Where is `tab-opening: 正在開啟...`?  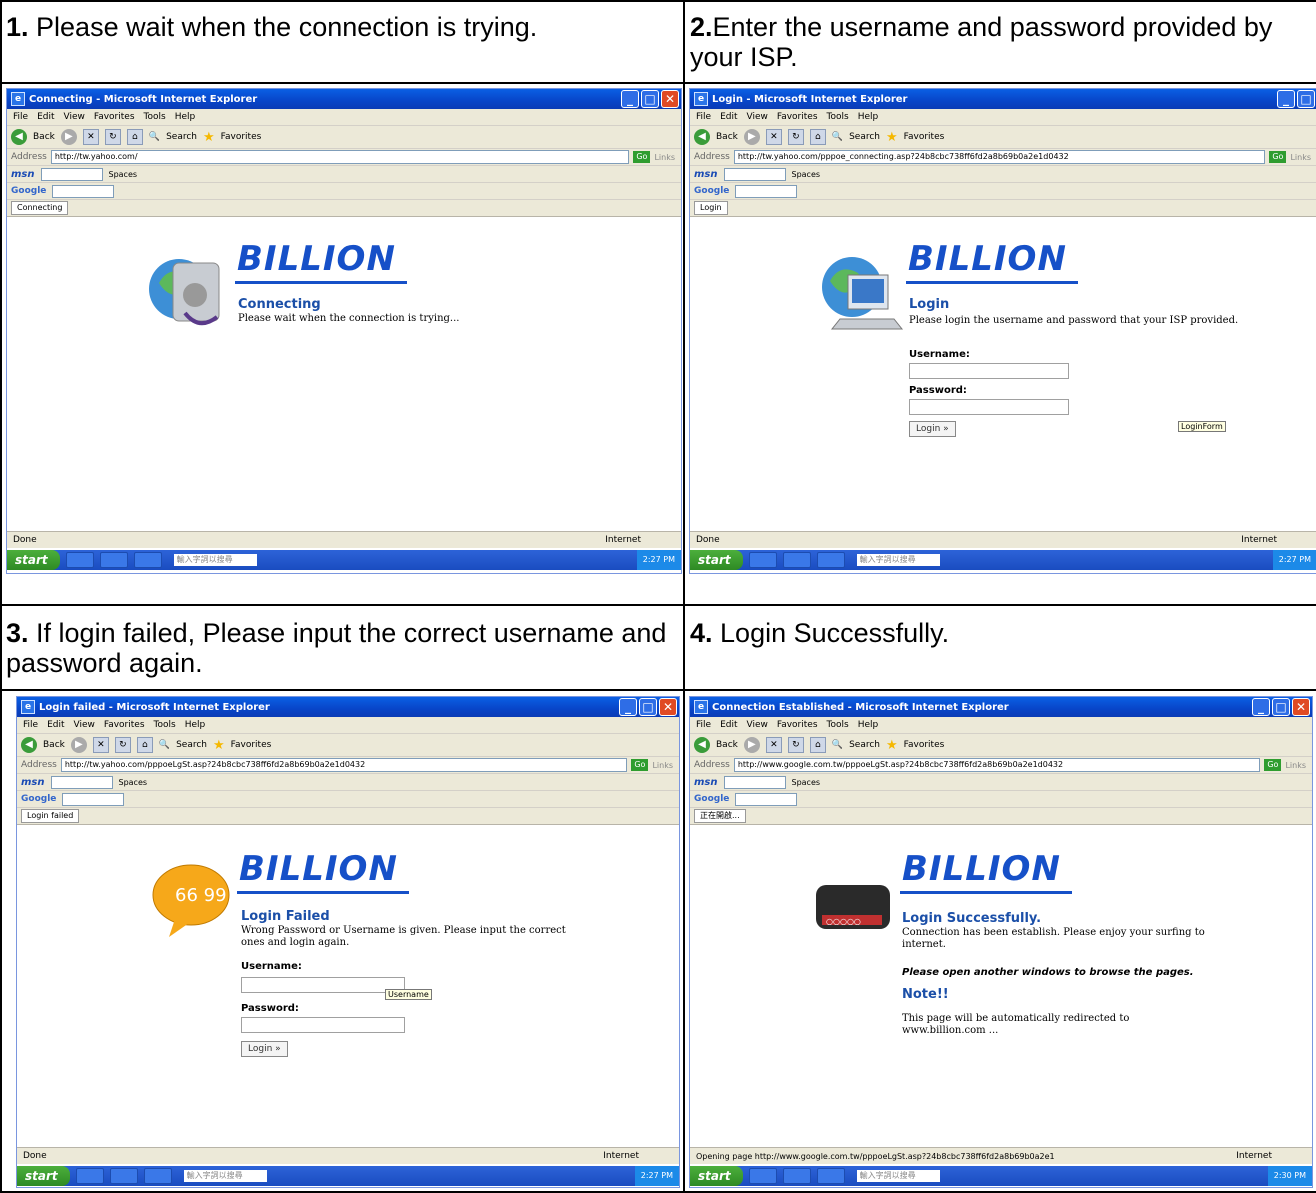
tab-opening: 正在開啟... is located at coordinates (720, 816).